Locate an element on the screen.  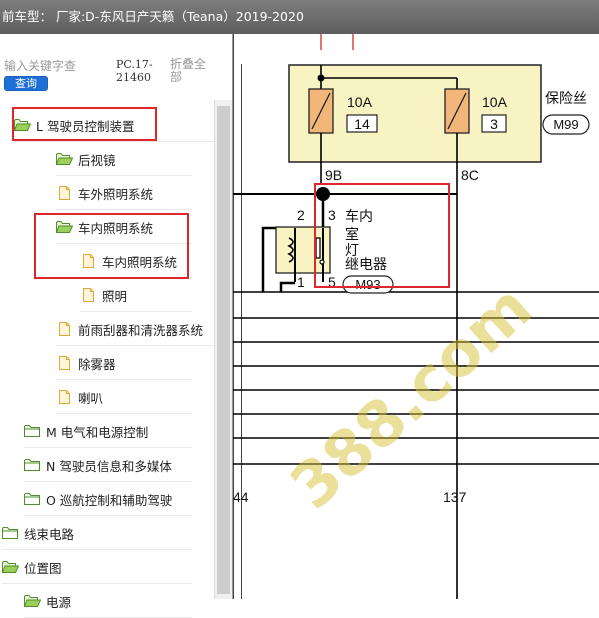
tree-item-illumination: 照明 is located at coordinates (136, 295).